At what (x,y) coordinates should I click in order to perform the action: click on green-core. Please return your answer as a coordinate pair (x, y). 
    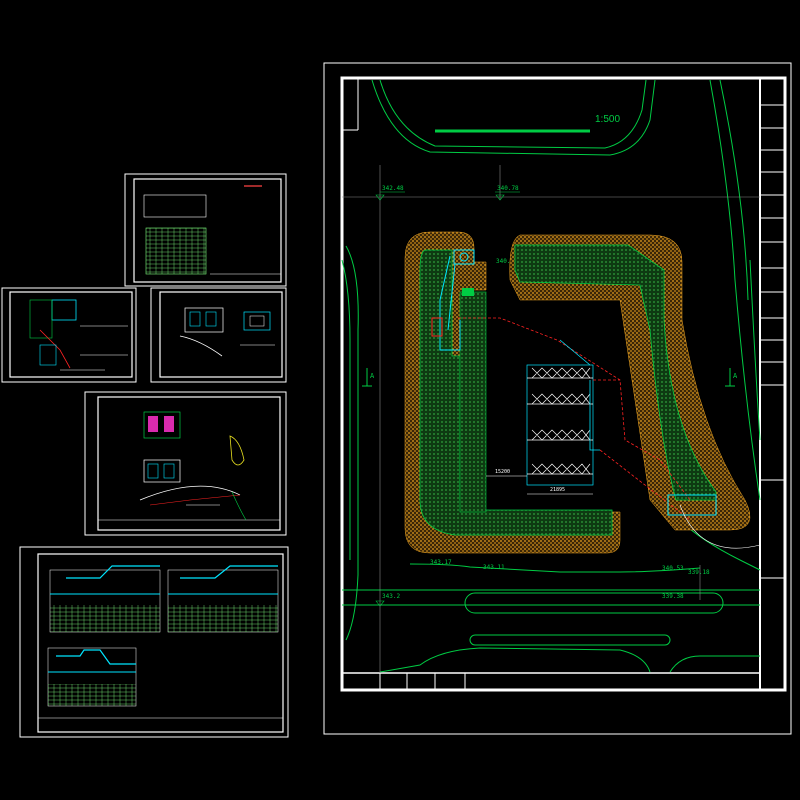
    Looking at the image, I should click on (473, 402).